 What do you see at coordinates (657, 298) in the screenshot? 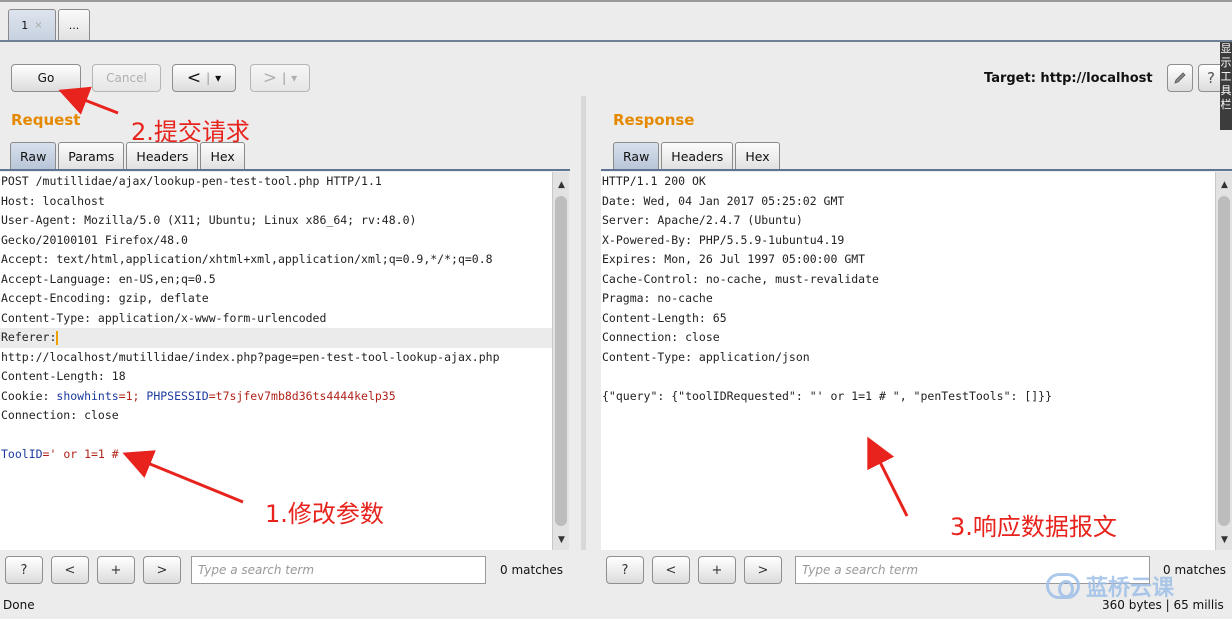
I see `response-line: Pragma: no-cache` at bounding box center [657, 298].